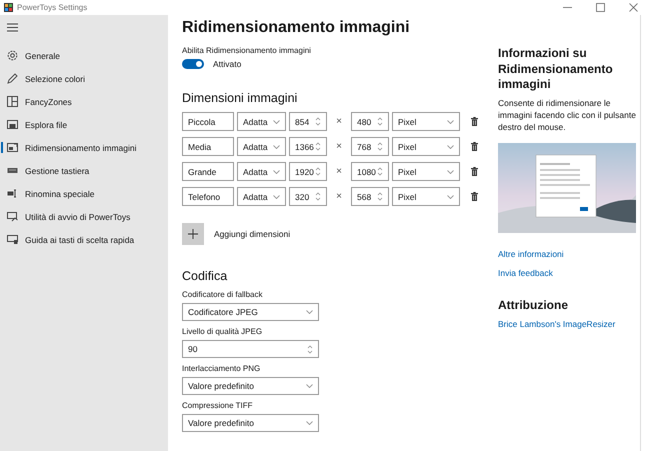 The width and height of the screenshot is (650, 451). Describe the element at coordinates (218, 405) in the screenshot. I see `field-label: Compressione TIFF` at that location.